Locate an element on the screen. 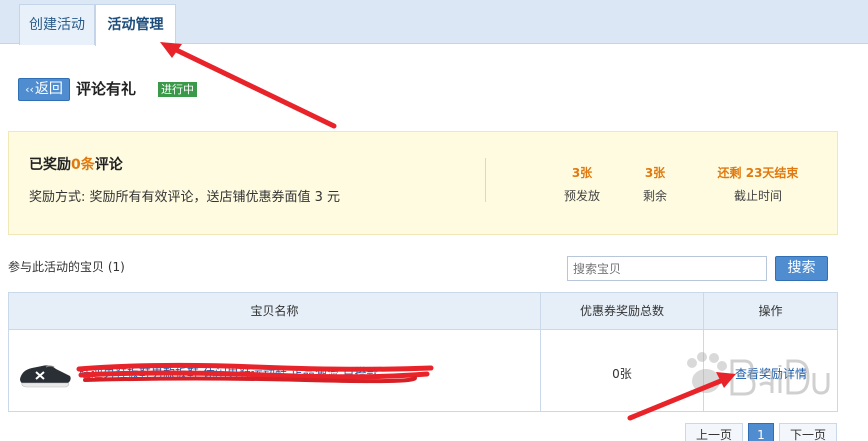  tab-bar: 创建活动 活动管理 is located at coordinates (434, 23).